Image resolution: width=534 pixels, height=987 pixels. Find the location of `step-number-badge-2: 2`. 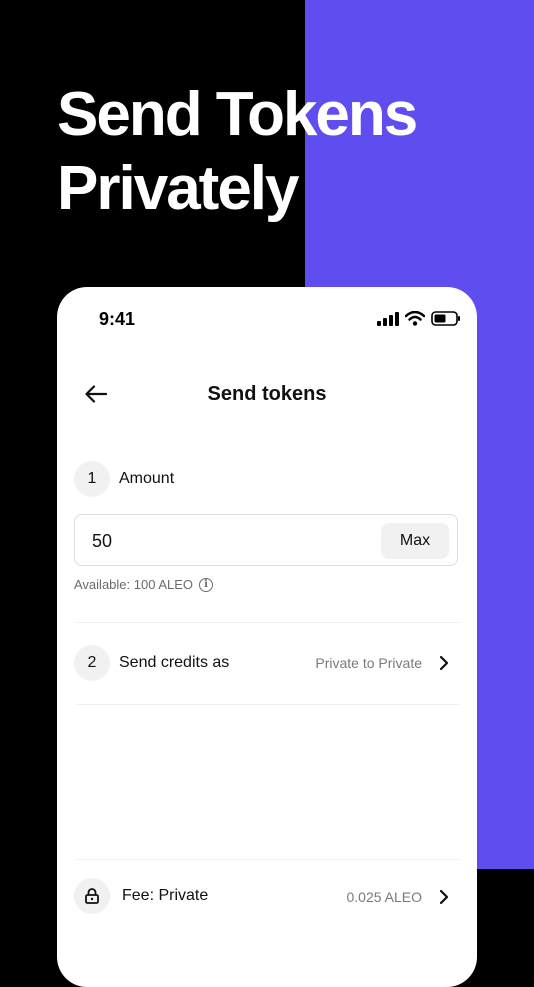

step-number-badge-2: 2 is located at coordinates (92, 663).